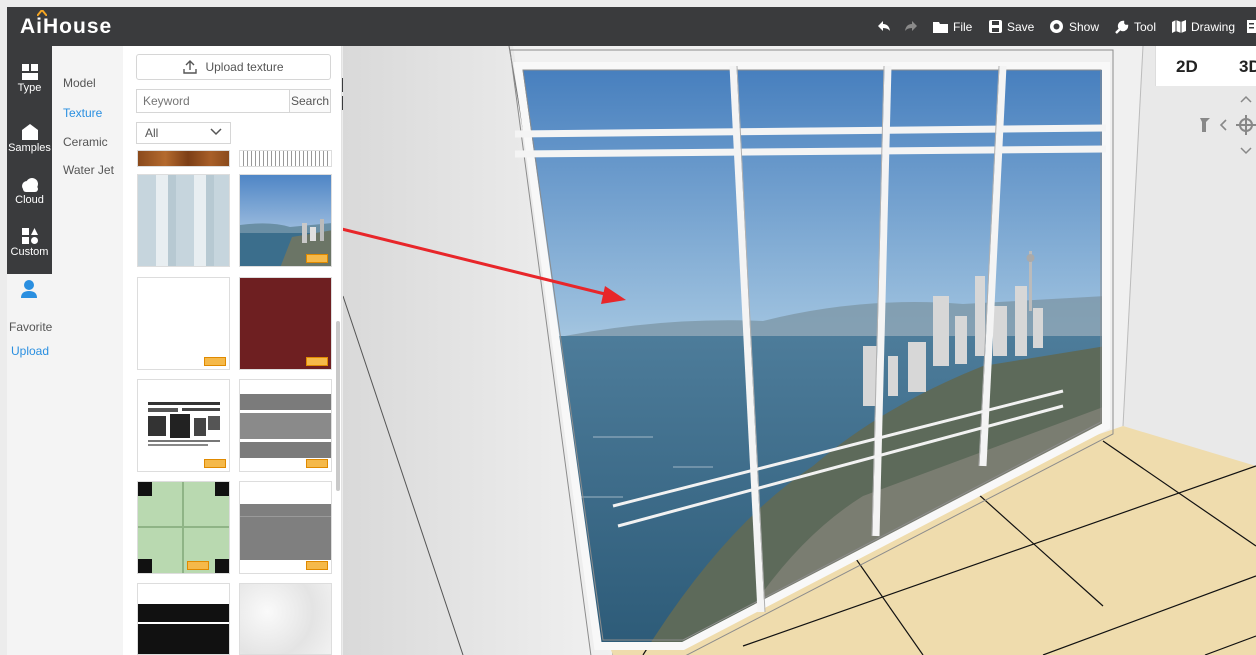 The width and height of the screenshot is (1256, 655). Describe the element at coordinates (1145, 26) in the screenshot. I see `tool-label: Tool` at that location.